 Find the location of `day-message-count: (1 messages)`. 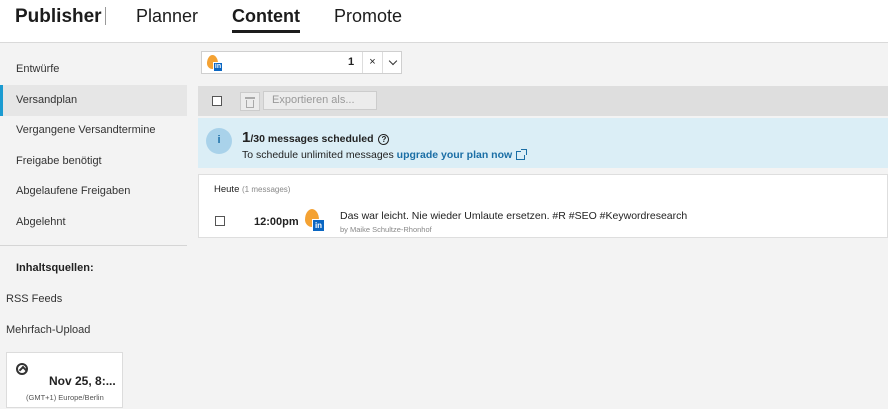

day-message-count: (1 messages) is located at coordinates (266, 189).